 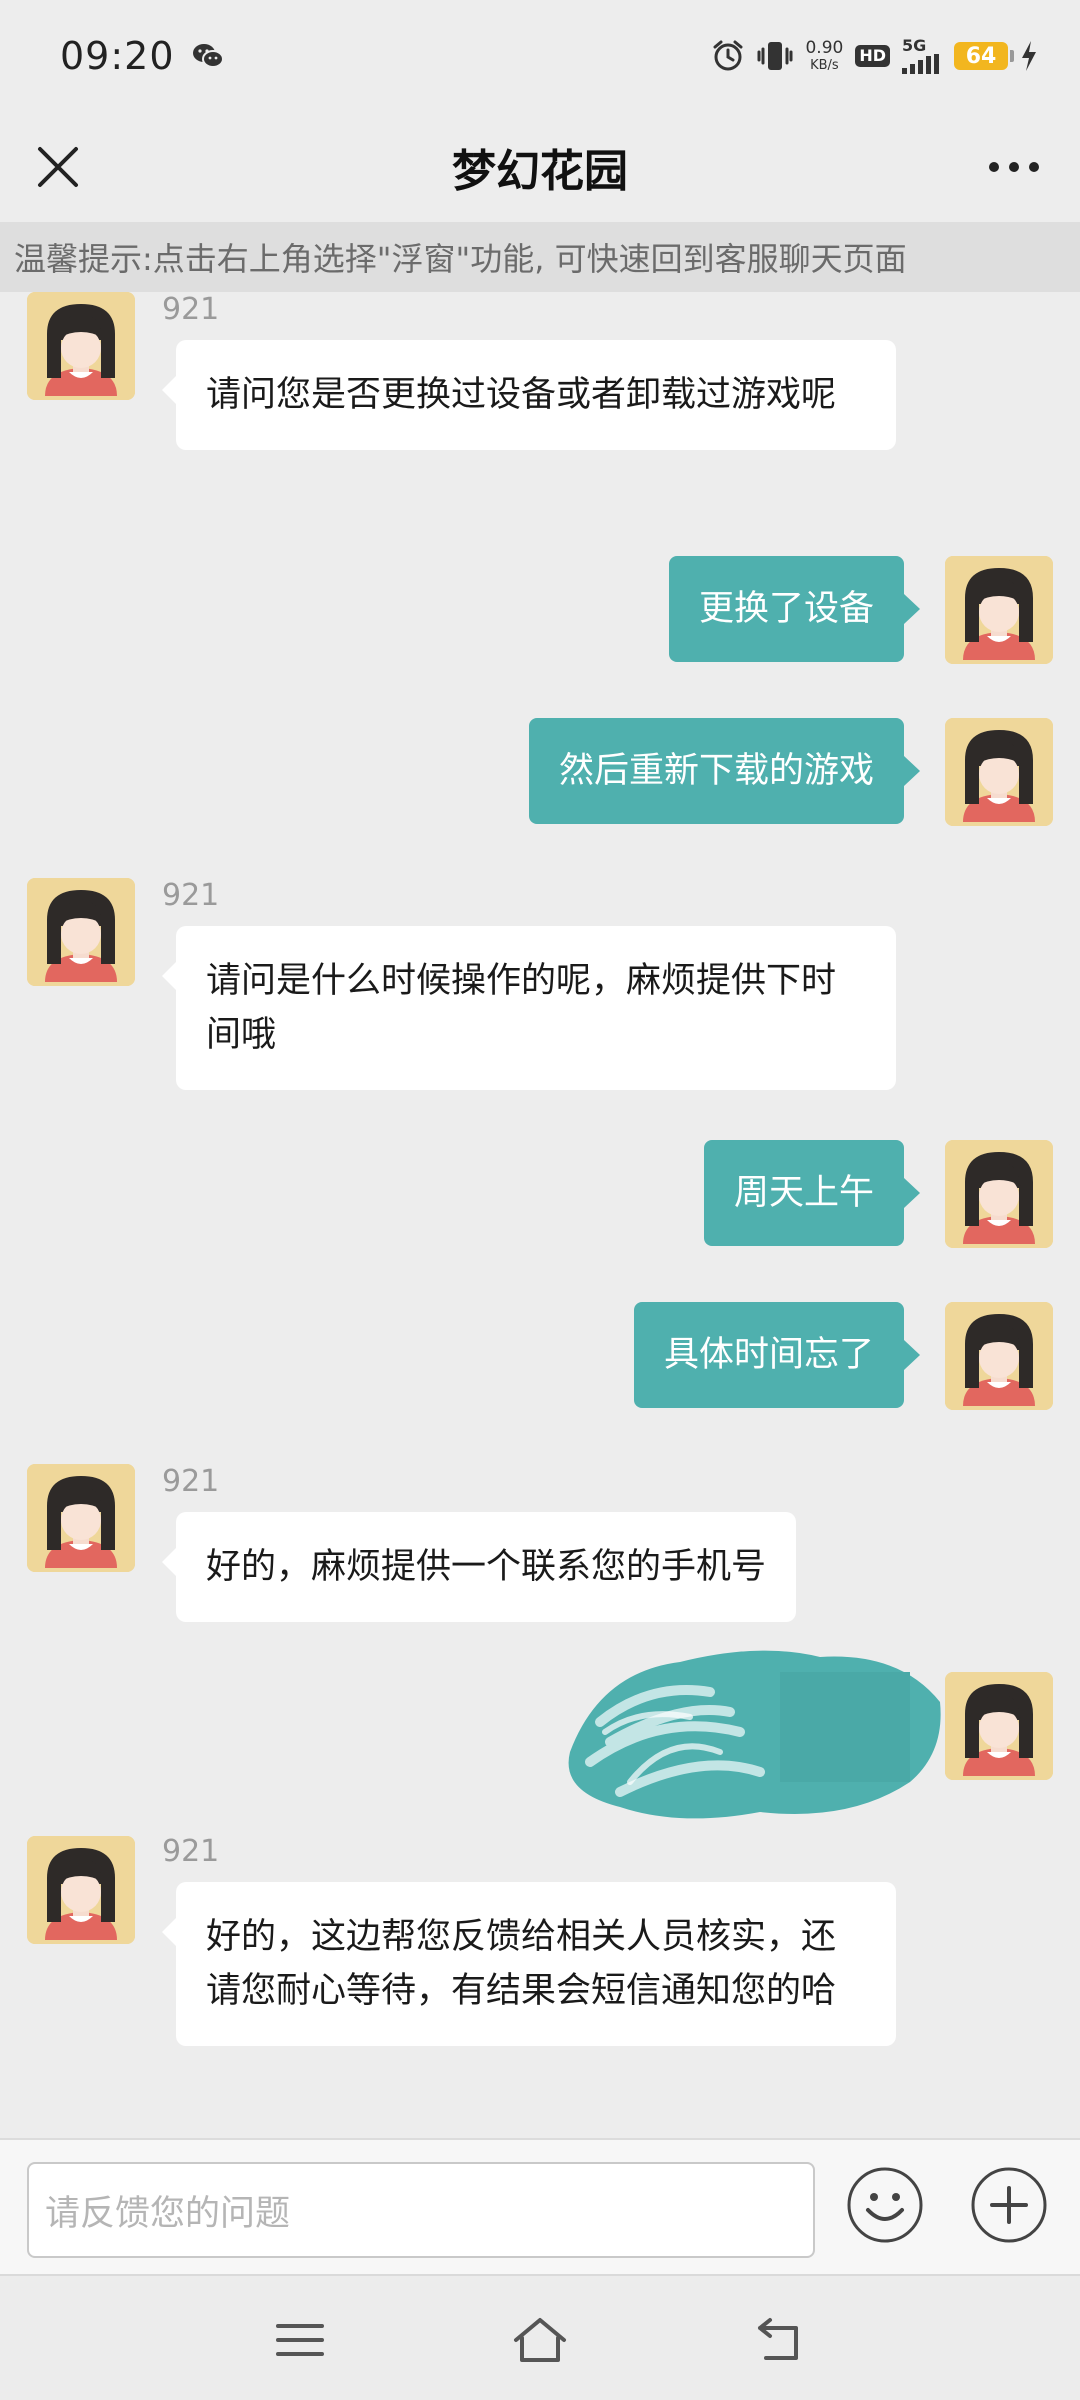 I want to click on status-time: 09:20, so click(x=117, y=56).